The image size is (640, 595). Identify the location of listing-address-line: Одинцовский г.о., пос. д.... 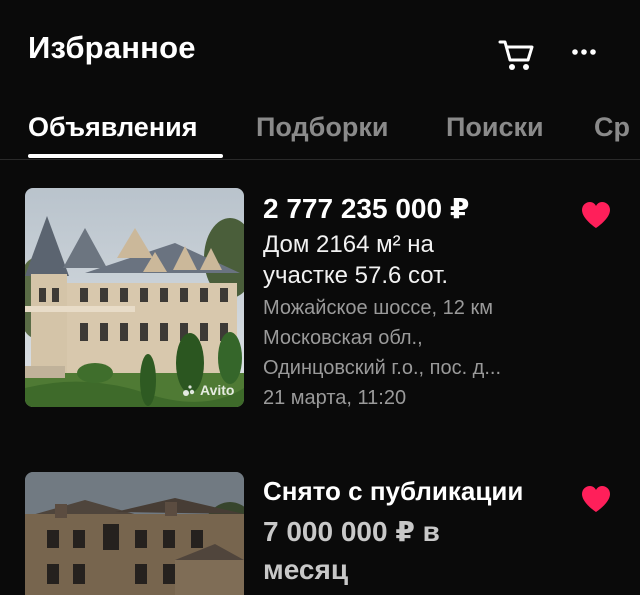
(382, 368).